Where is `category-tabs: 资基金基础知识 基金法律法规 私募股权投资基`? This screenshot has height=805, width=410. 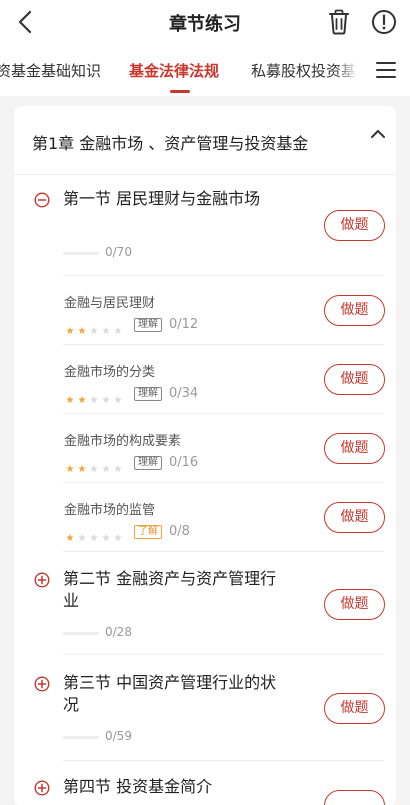
category-tabs: 资基金基础知识 基金法律法规 私募股权投资基 is located at coordinates (205, 70).